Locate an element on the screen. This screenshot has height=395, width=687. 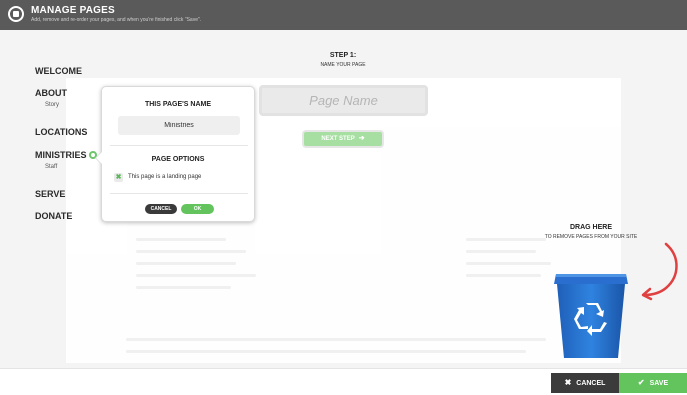
recycle-bin-icon is located at coordinates (591, 315).